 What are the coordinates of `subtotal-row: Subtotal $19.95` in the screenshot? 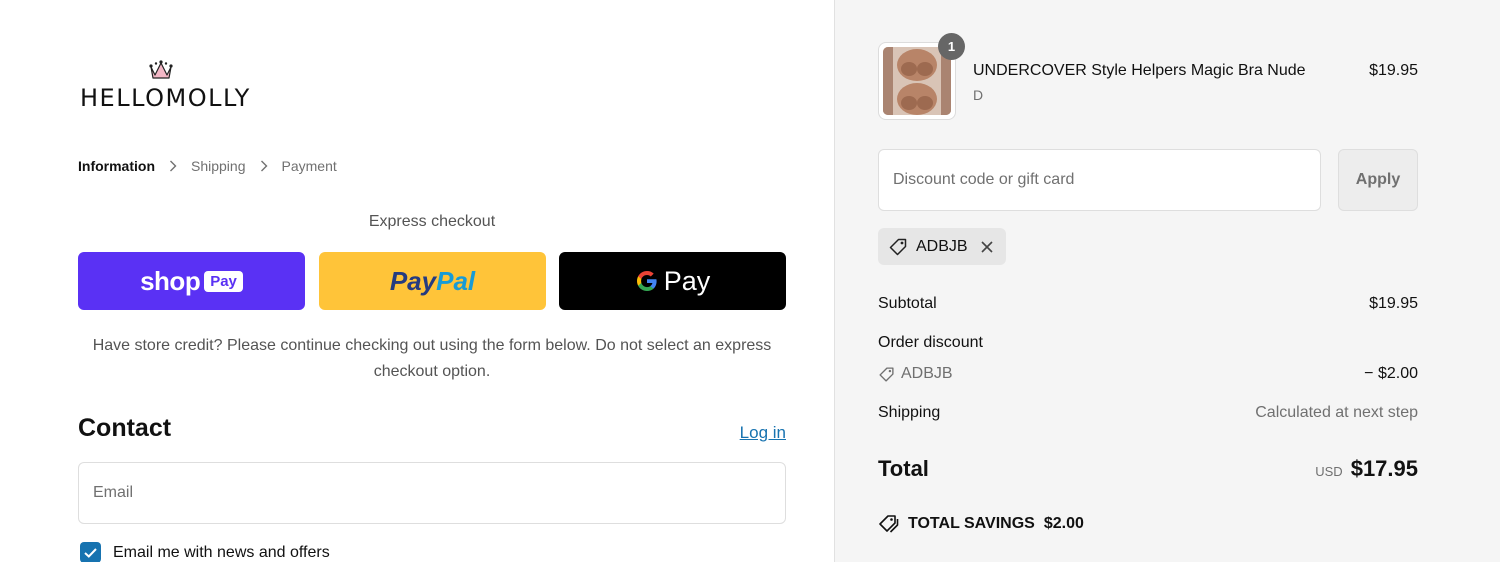 It's located at (1148, 304).